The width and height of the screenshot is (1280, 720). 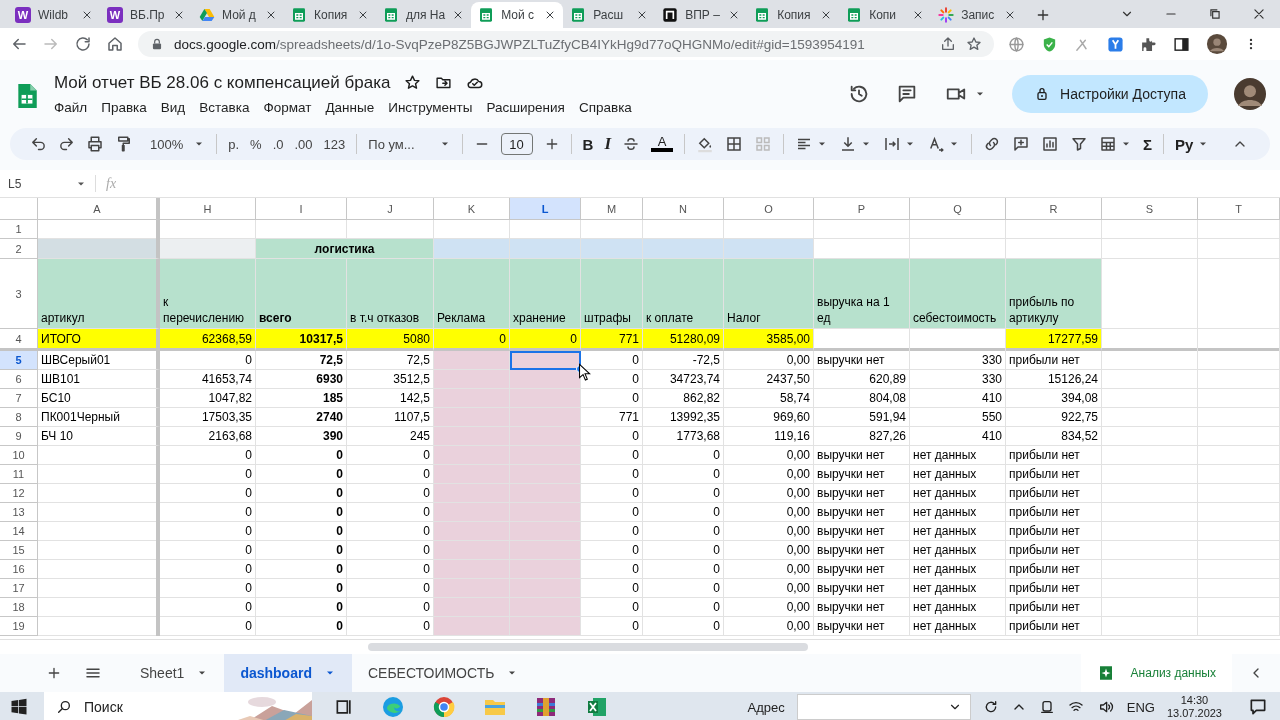 What do you see at coordinates (1181, 44) in the screenshot?
I see `side-panel-icon` at bounding box center [1181, 44].